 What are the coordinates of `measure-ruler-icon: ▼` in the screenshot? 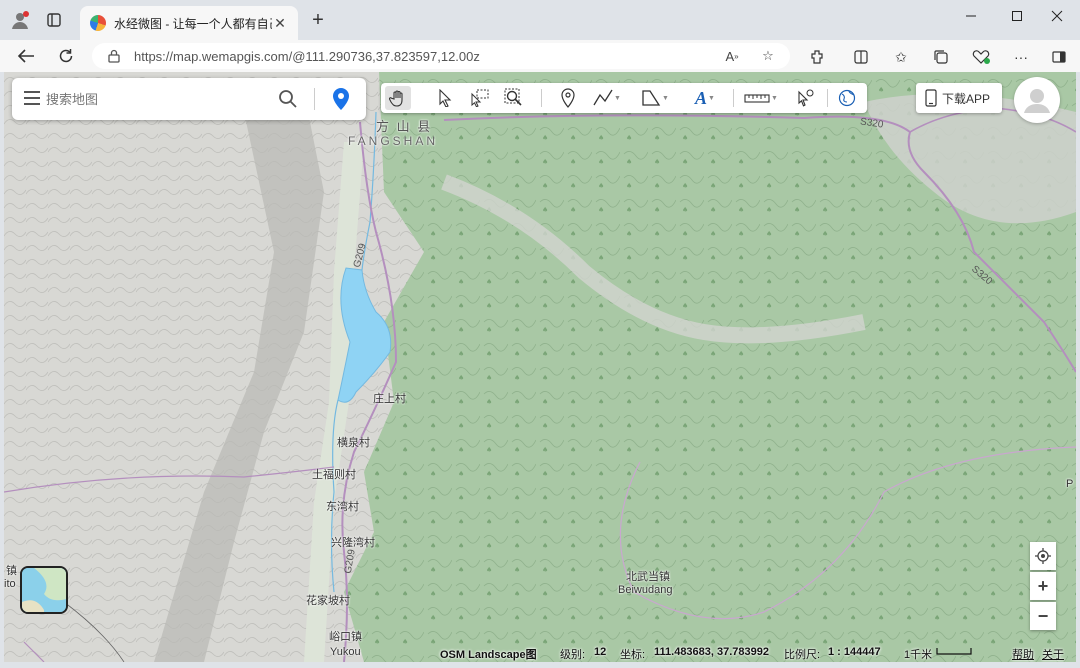 It's located at (761, 98).